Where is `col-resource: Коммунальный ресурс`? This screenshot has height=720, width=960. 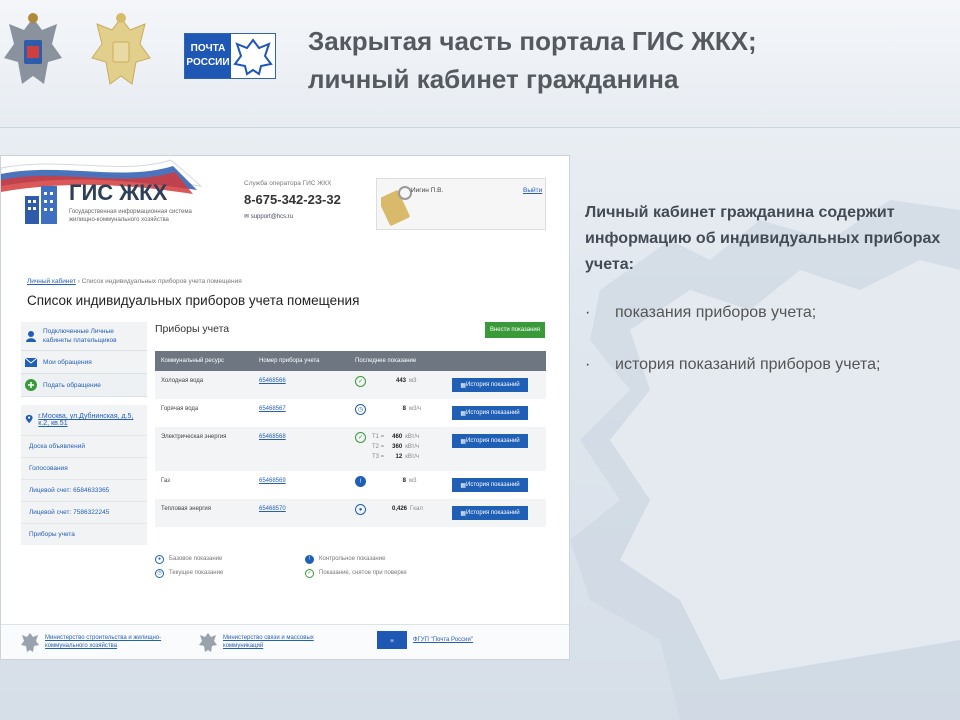 col-resource: Коммунальный ресурс is located at coordinates (204, 361).